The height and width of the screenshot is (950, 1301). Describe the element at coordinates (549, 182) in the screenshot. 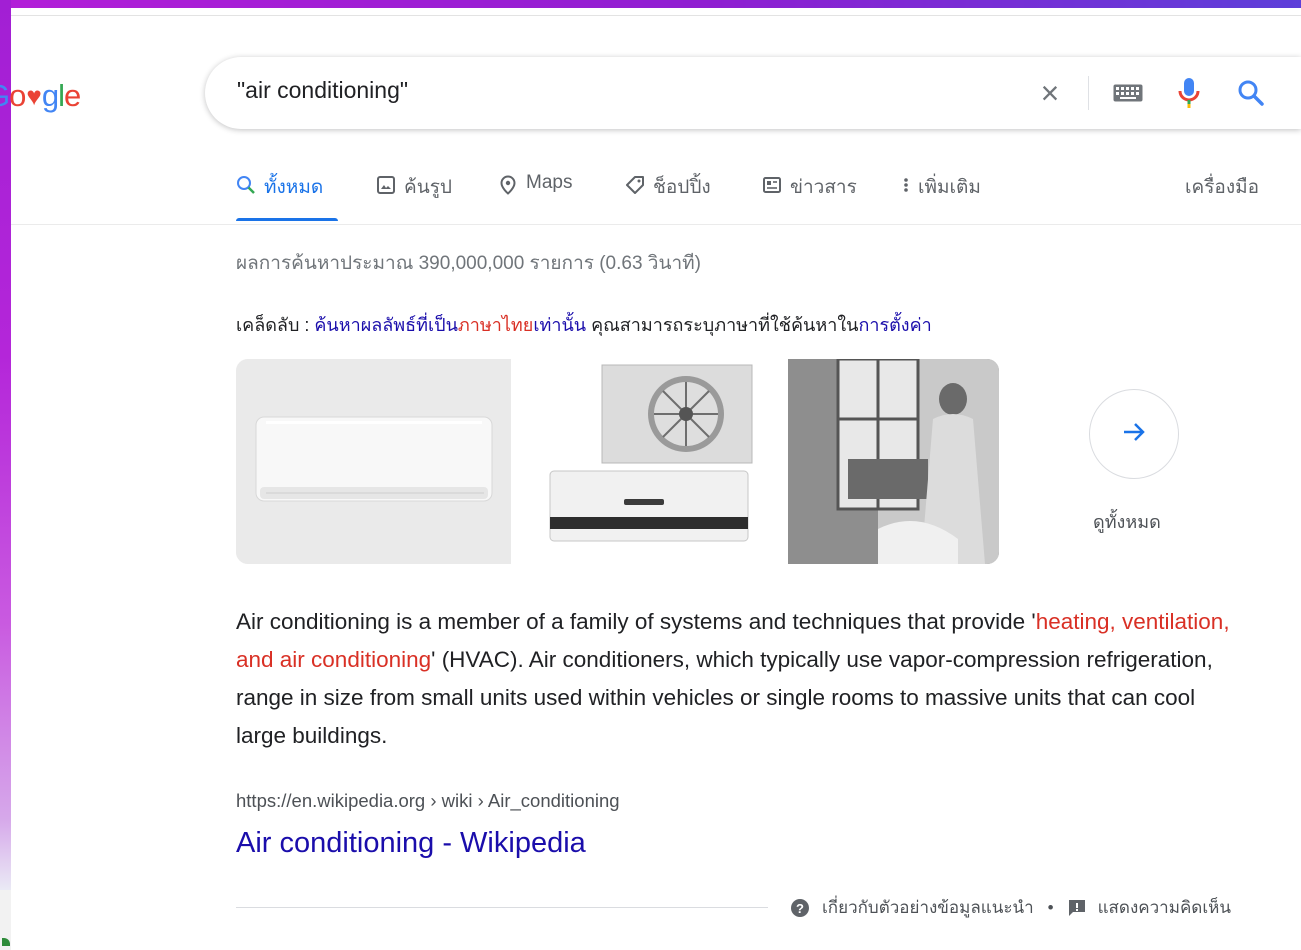

I see `tab-label: Maps` at that location.